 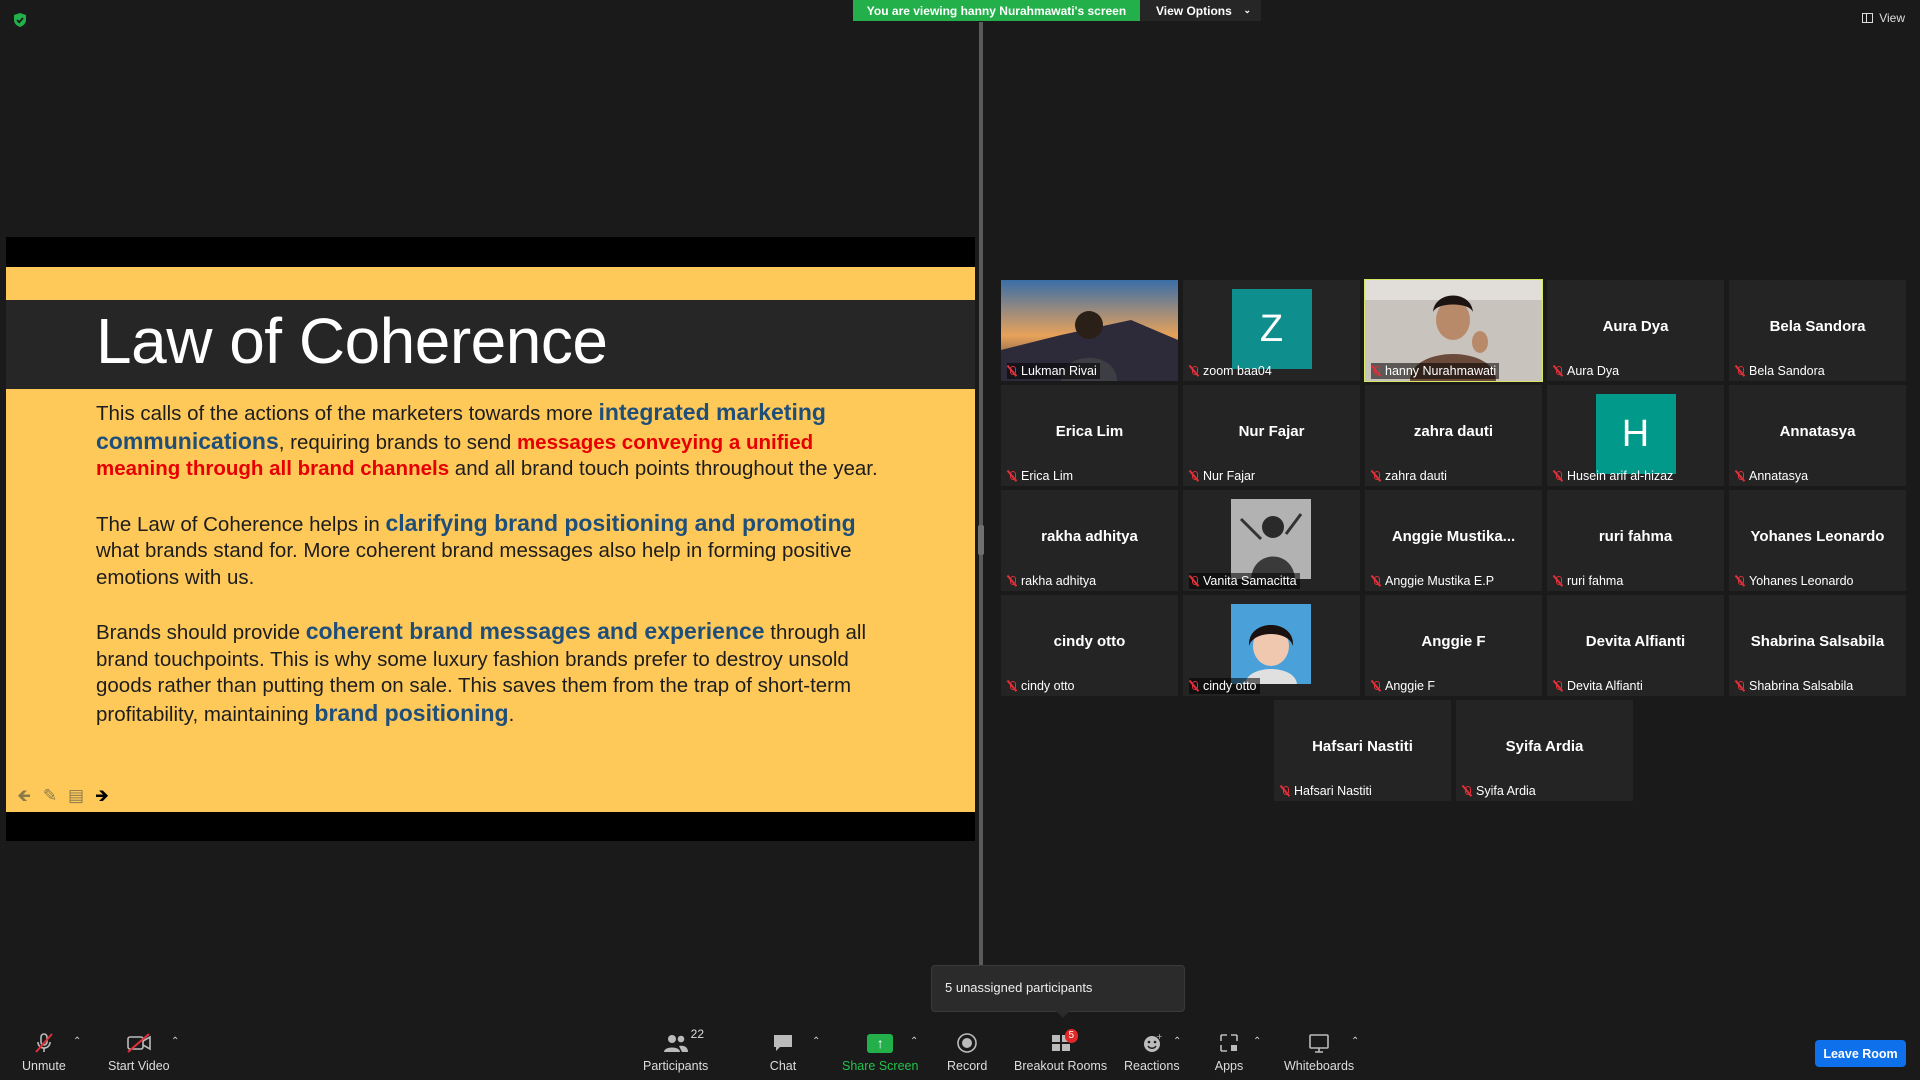 I want to click on whiteboards-button: Whiteboards, so click(x=1319, y=1052).